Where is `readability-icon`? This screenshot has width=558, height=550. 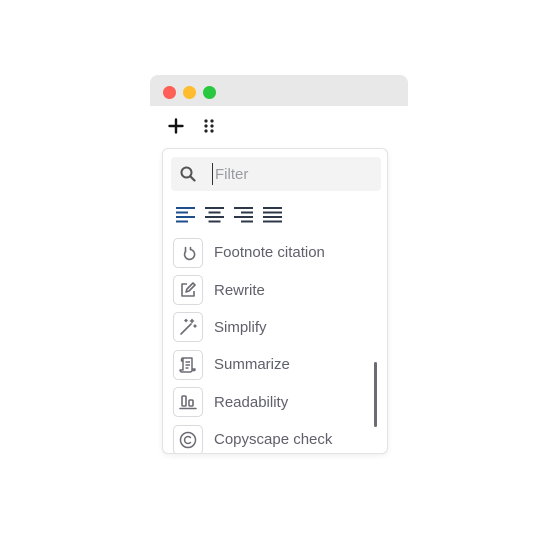
readability-icon is located at coordinates (188, 402).